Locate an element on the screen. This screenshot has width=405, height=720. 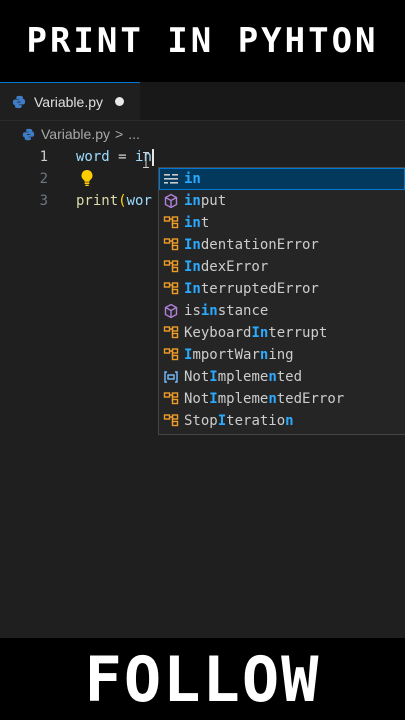
tab-variable-py: Variable.py is located at coordinates (70, 101).